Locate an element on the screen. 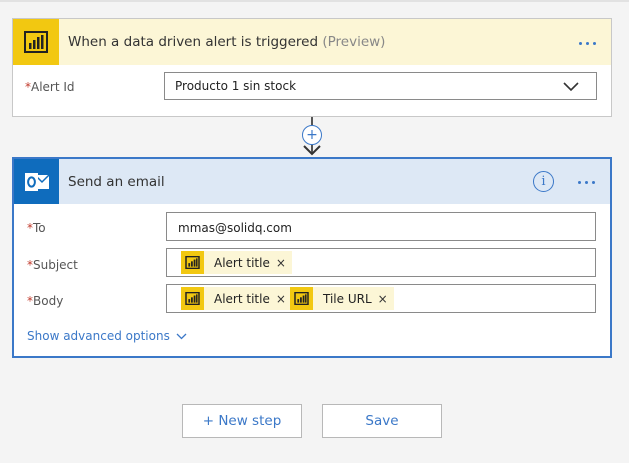 This screenshot has width=629, height=463. new-step-button: + New step is located at coordinates (242, 421).